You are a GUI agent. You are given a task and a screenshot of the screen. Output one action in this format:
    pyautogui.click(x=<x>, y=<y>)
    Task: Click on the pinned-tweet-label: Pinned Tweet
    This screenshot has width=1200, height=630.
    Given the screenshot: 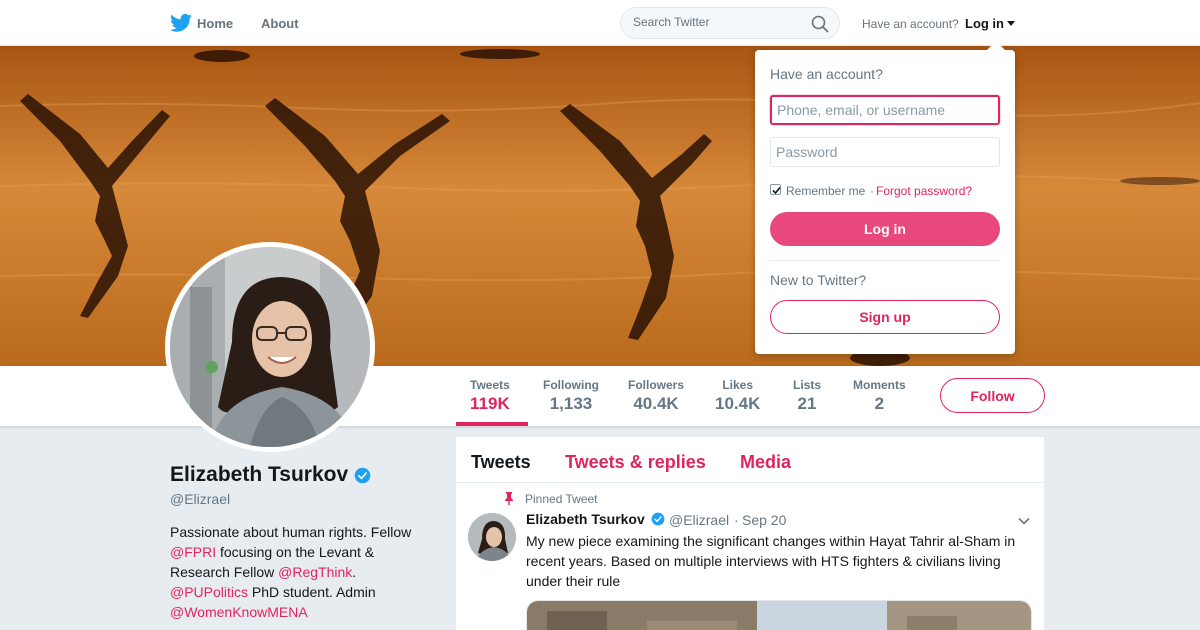 What is the action you would take?
    pyautogui.click(x=561, y=499)
    